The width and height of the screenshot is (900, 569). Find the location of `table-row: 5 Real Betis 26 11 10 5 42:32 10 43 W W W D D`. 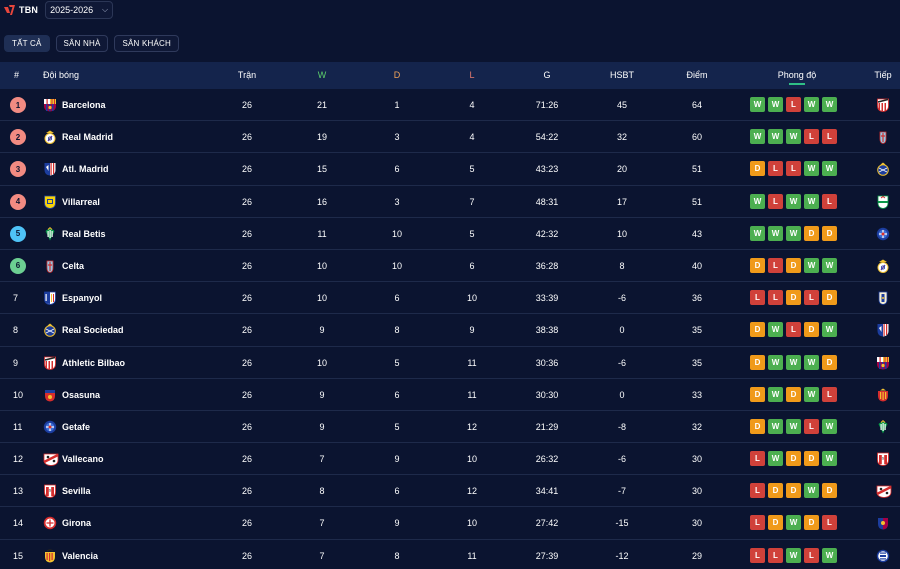

table-row: 5 Real Betis 26 11 10 5 42:32 10 43 W W W D D is located at coordinates (450, 234).